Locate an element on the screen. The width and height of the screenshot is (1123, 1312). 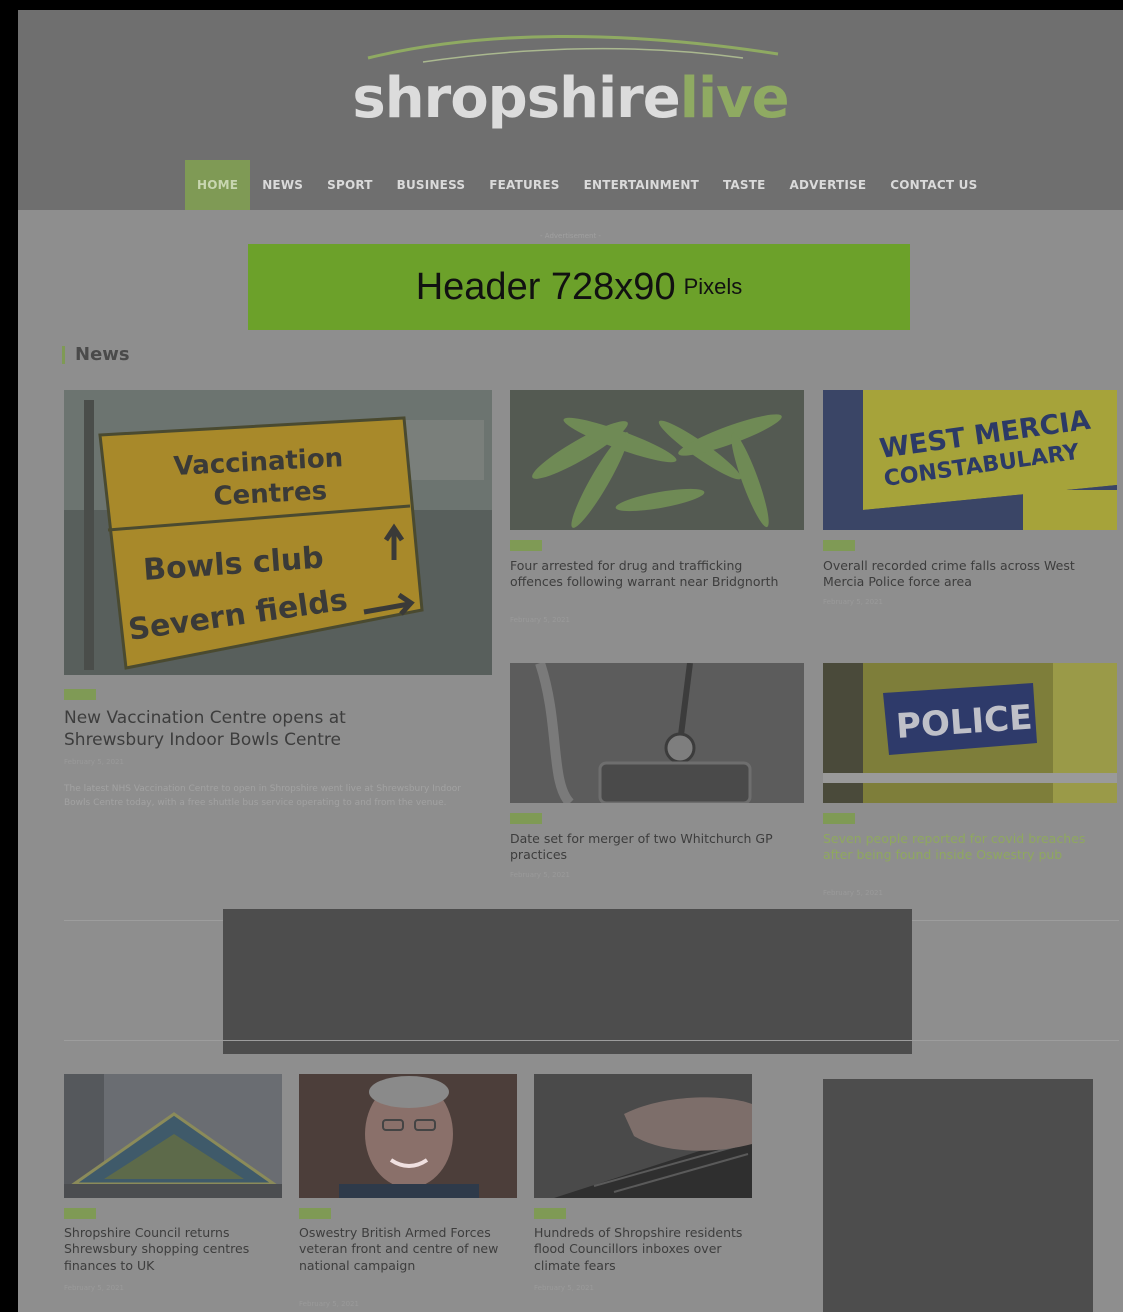
sign-line-2: Centres is located at coordinates (270, 494).